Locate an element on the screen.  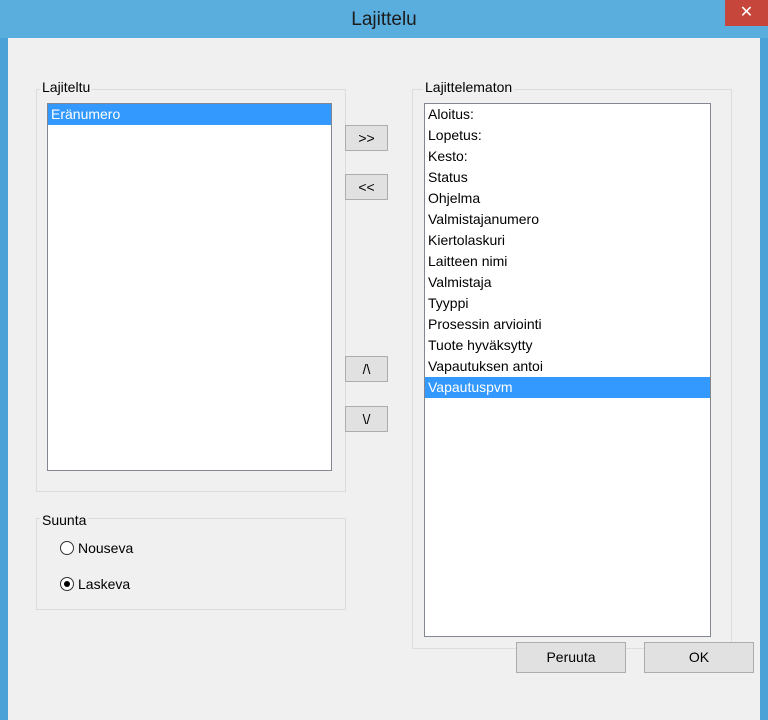
list-item: Valmistaja is located at coordinates (567, 282).